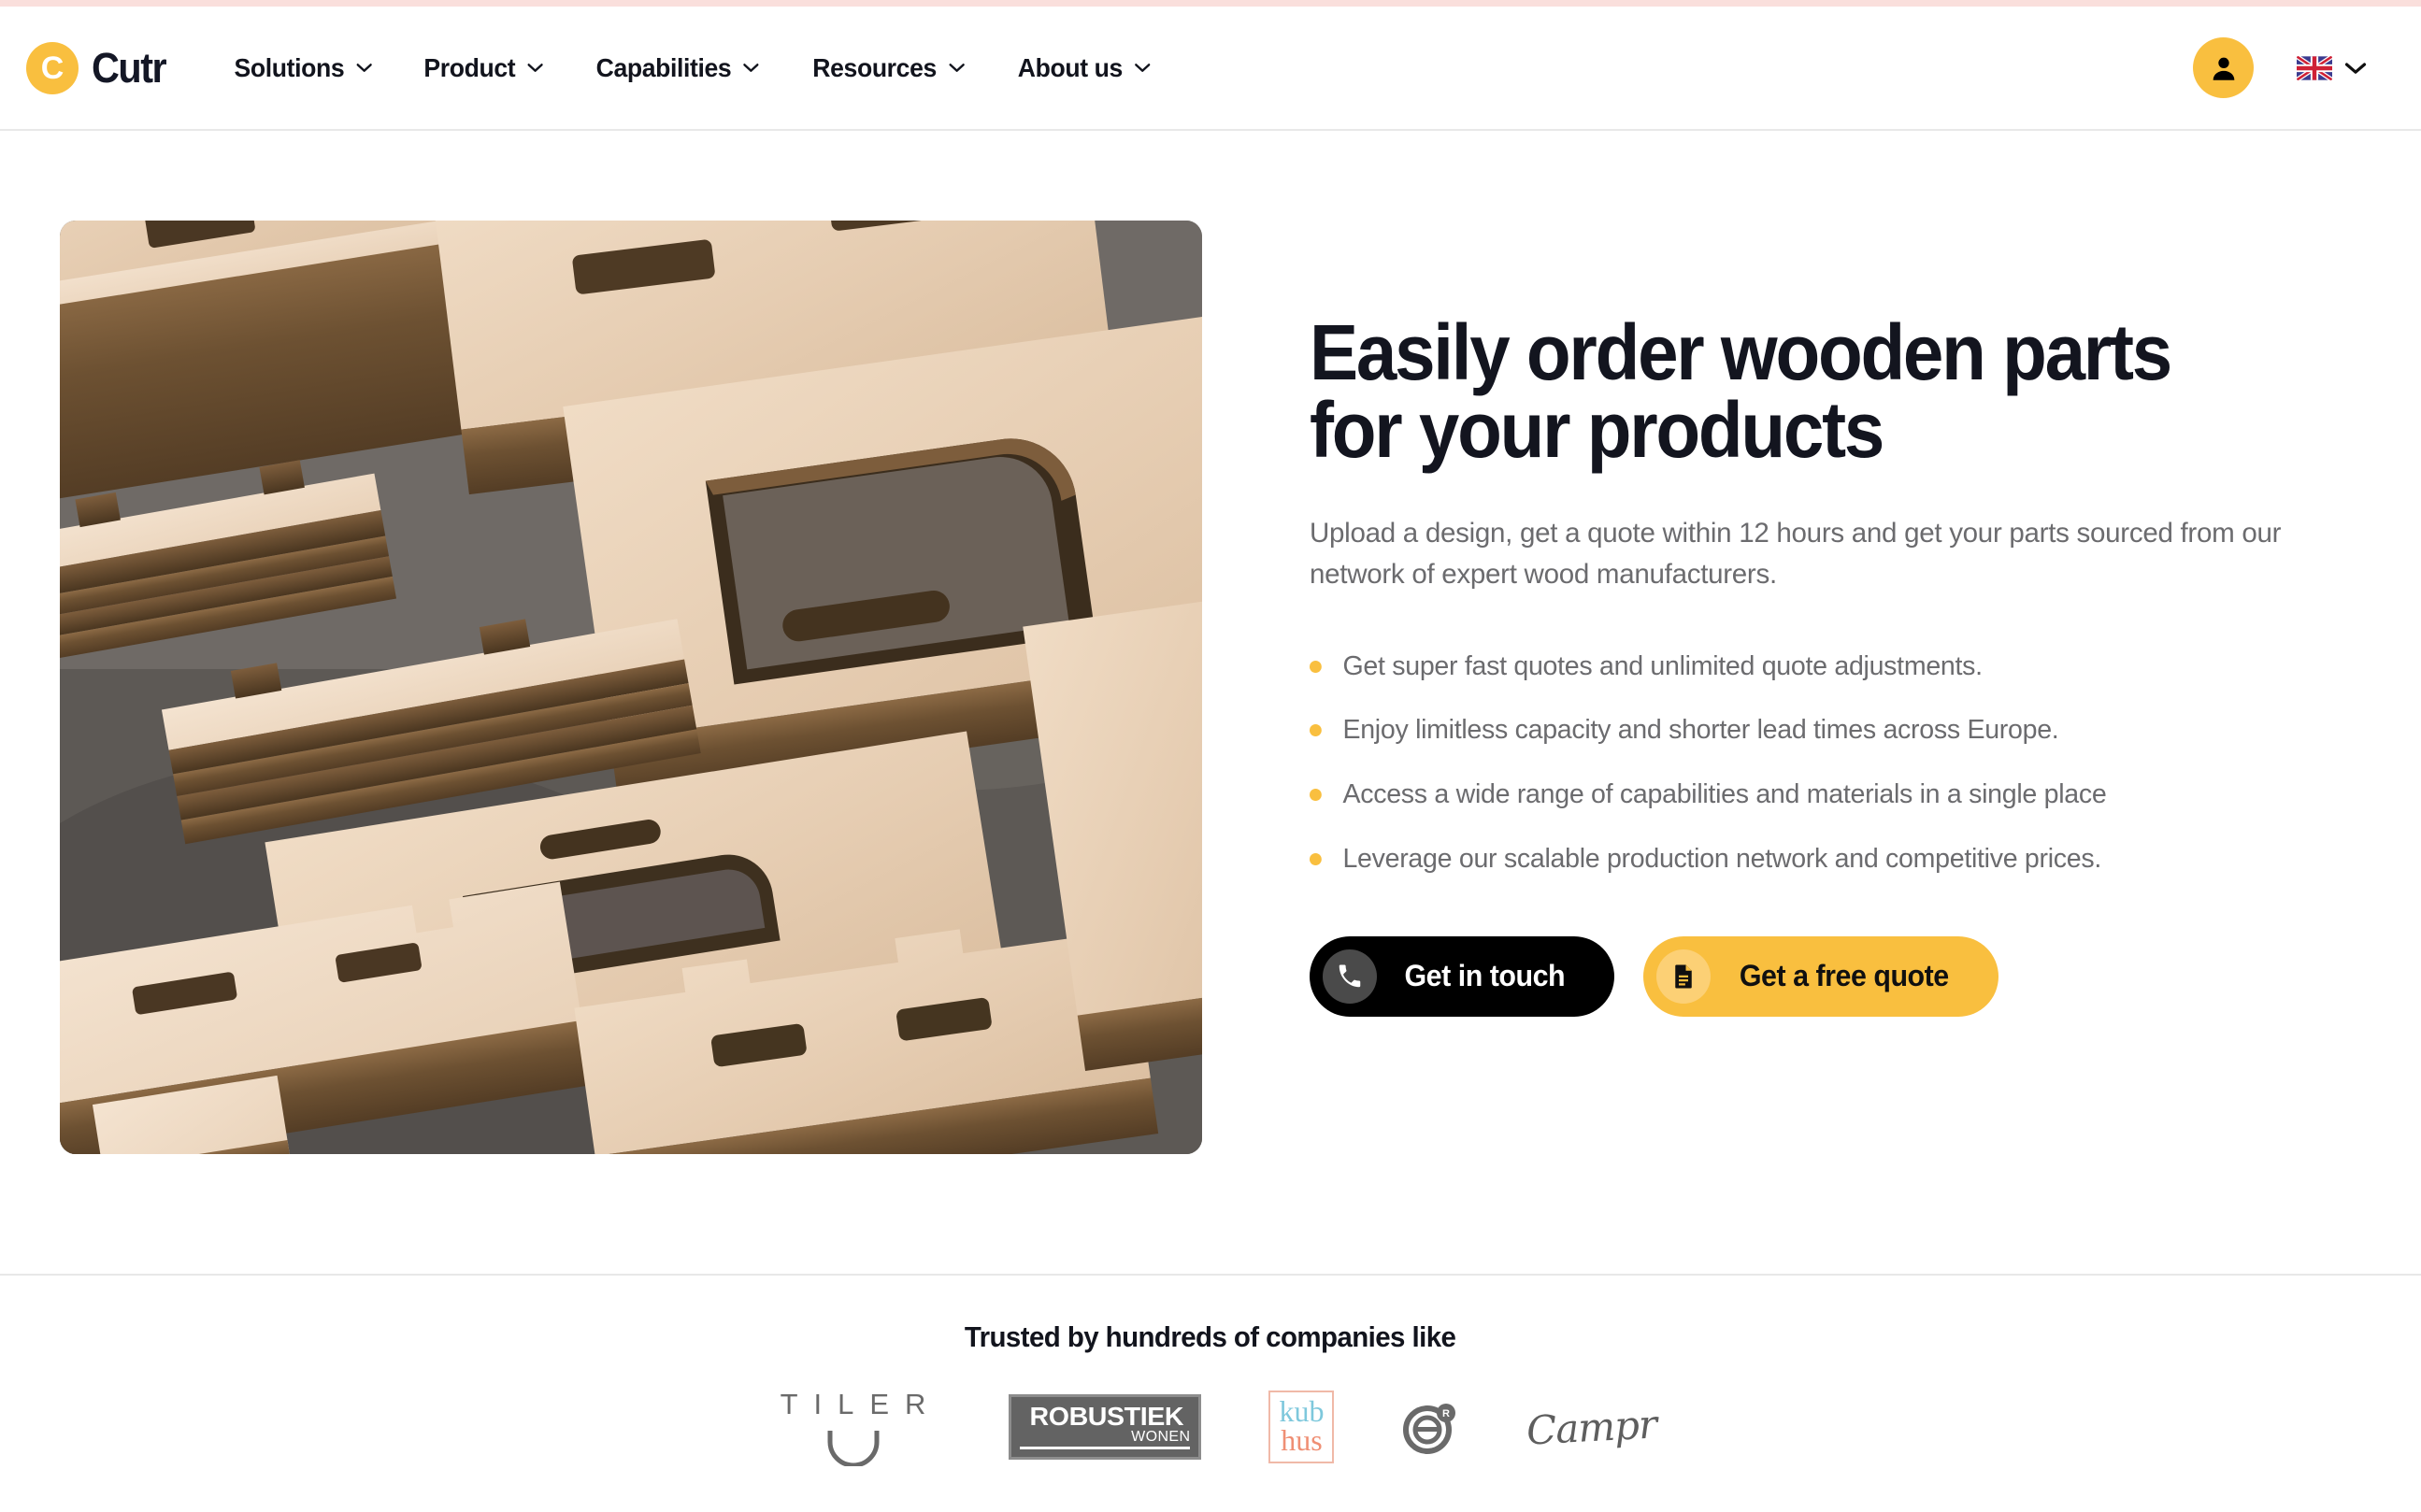 Image resolution: width=2421 pixels, height=1512 pixels. What do you see at coordinates (875, 67) in the screenshot?
I see `nav-item-label: Resources` at bounding box center [875, 67].